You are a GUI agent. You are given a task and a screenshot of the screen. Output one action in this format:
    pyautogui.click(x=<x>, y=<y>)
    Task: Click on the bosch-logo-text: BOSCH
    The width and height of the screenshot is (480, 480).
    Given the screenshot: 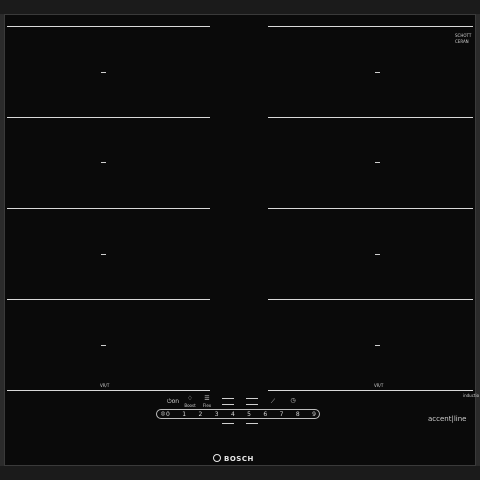 What is the action you would take?
    pyautogui.click(x=239, y=459)
    